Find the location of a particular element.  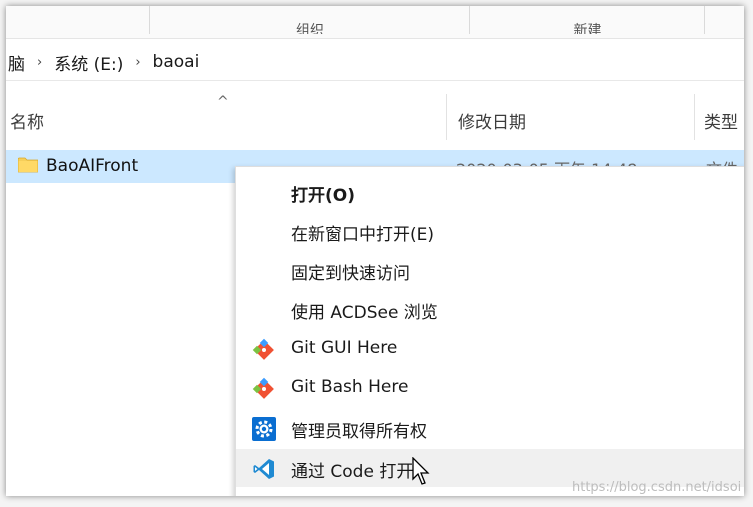

ribbon-group-new-label: 新建 is located at coordinates (587, 28).